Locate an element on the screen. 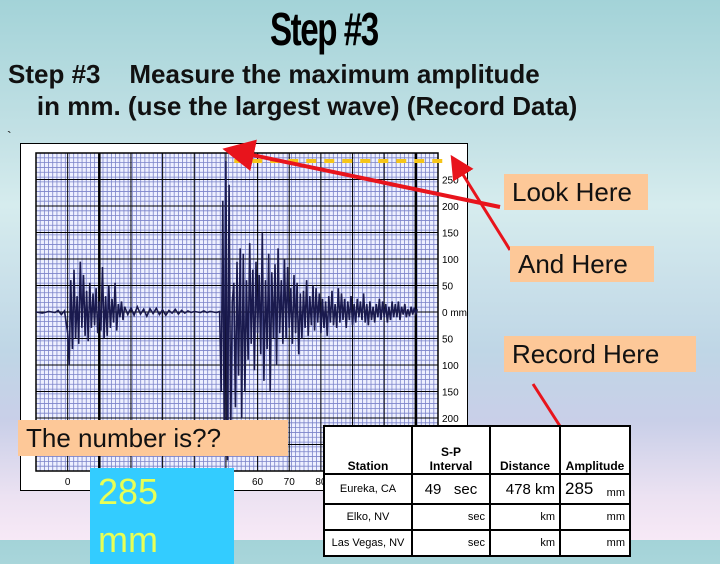 The width and height of the screenshot is (720, 564). sp-unit: sec is located at coordinates (465, 489).